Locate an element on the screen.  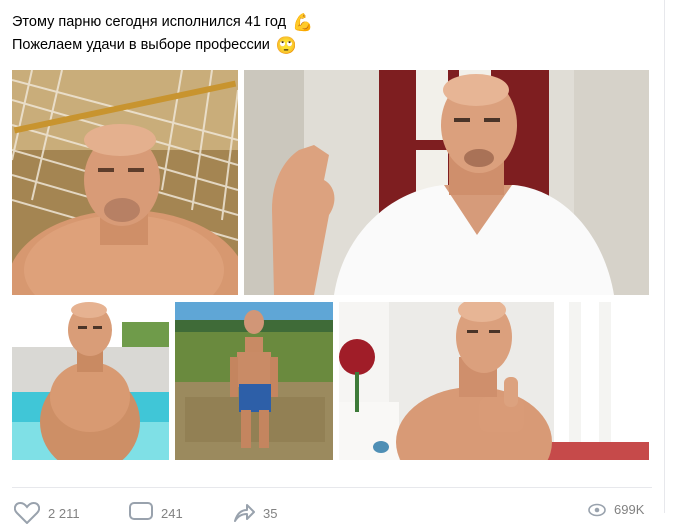
views-counter: 699K is located at coordinates (616, 509).